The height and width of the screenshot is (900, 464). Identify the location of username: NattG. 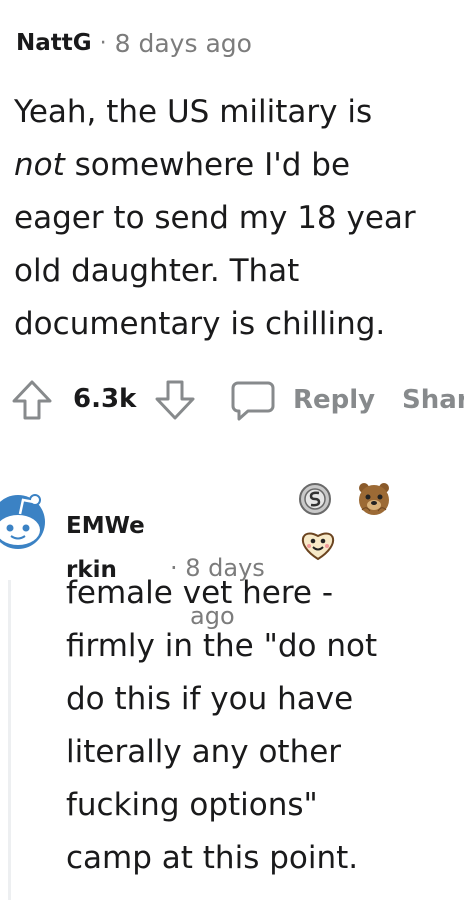
(54, 43).